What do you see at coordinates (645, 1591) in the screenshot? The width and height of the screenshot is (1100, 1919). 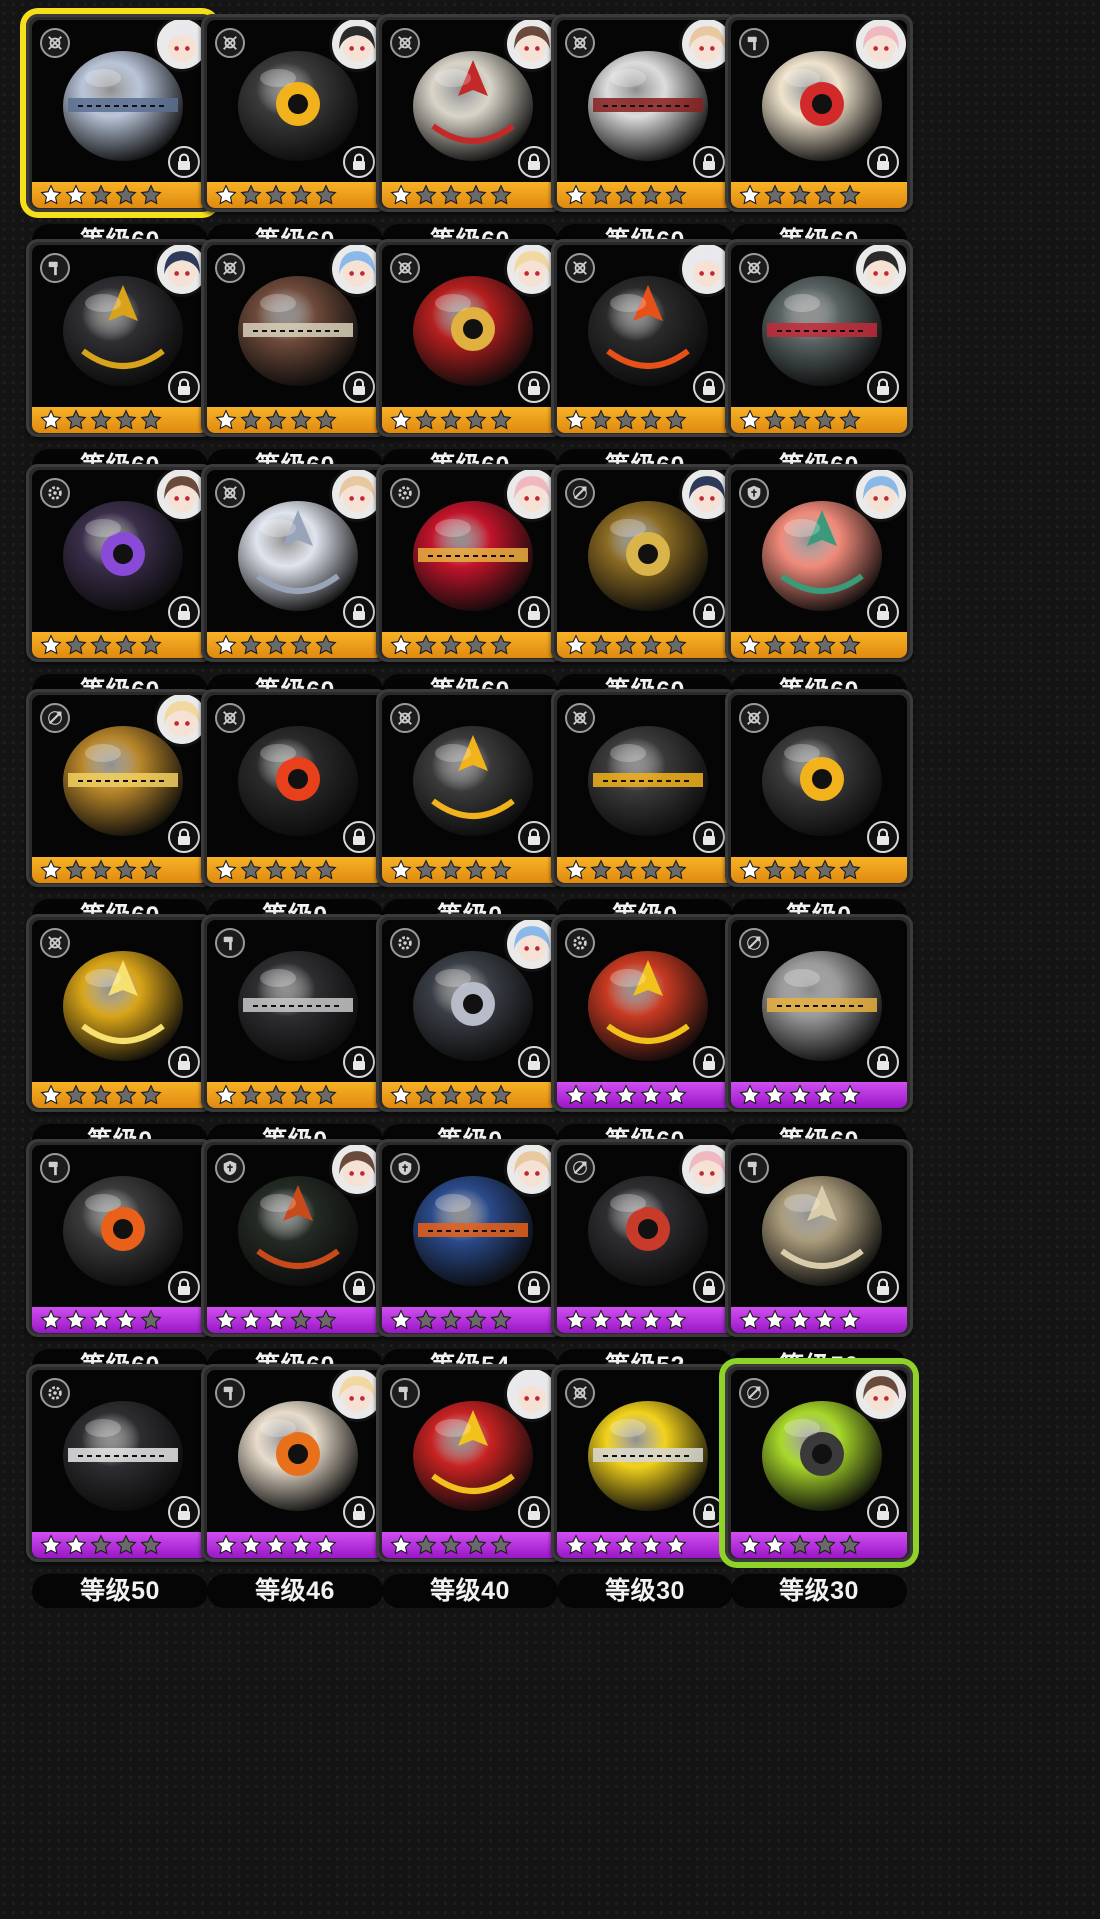 I see `level-label: 等级30` at bounding box center [645, 1591].